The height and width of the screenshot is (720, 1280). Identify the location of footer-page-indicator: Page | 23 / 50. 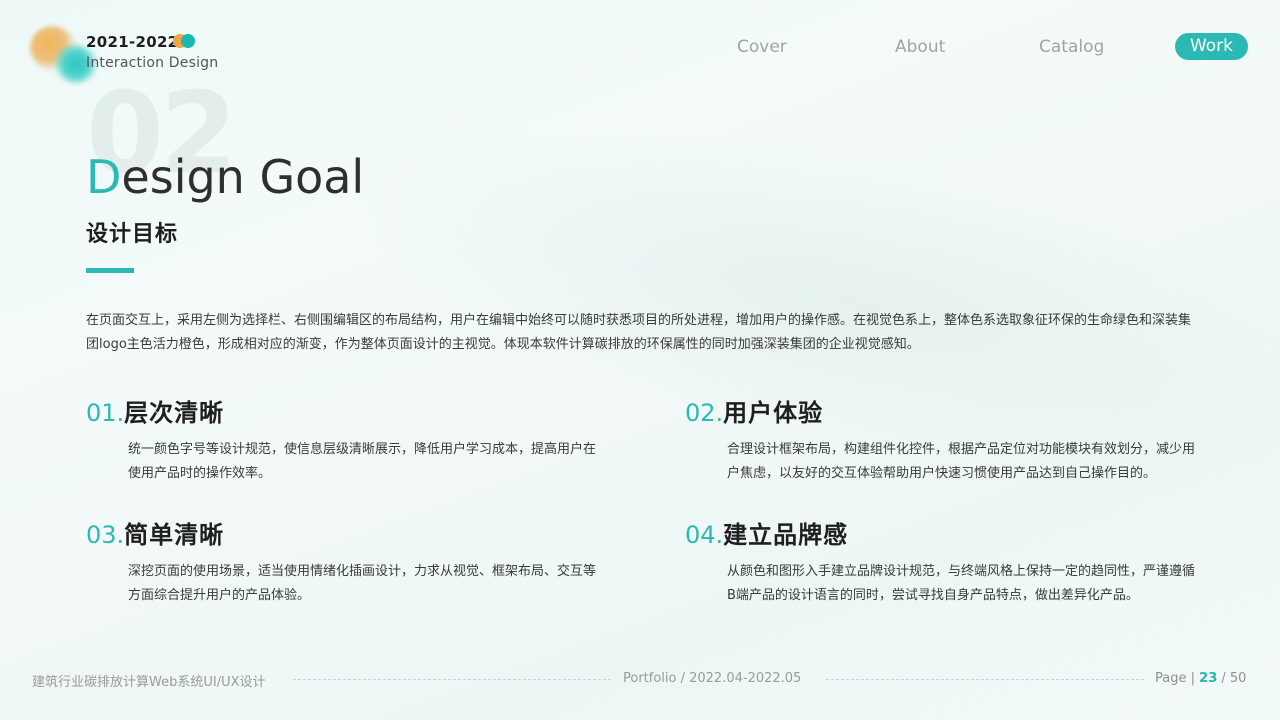
(1200, 678).